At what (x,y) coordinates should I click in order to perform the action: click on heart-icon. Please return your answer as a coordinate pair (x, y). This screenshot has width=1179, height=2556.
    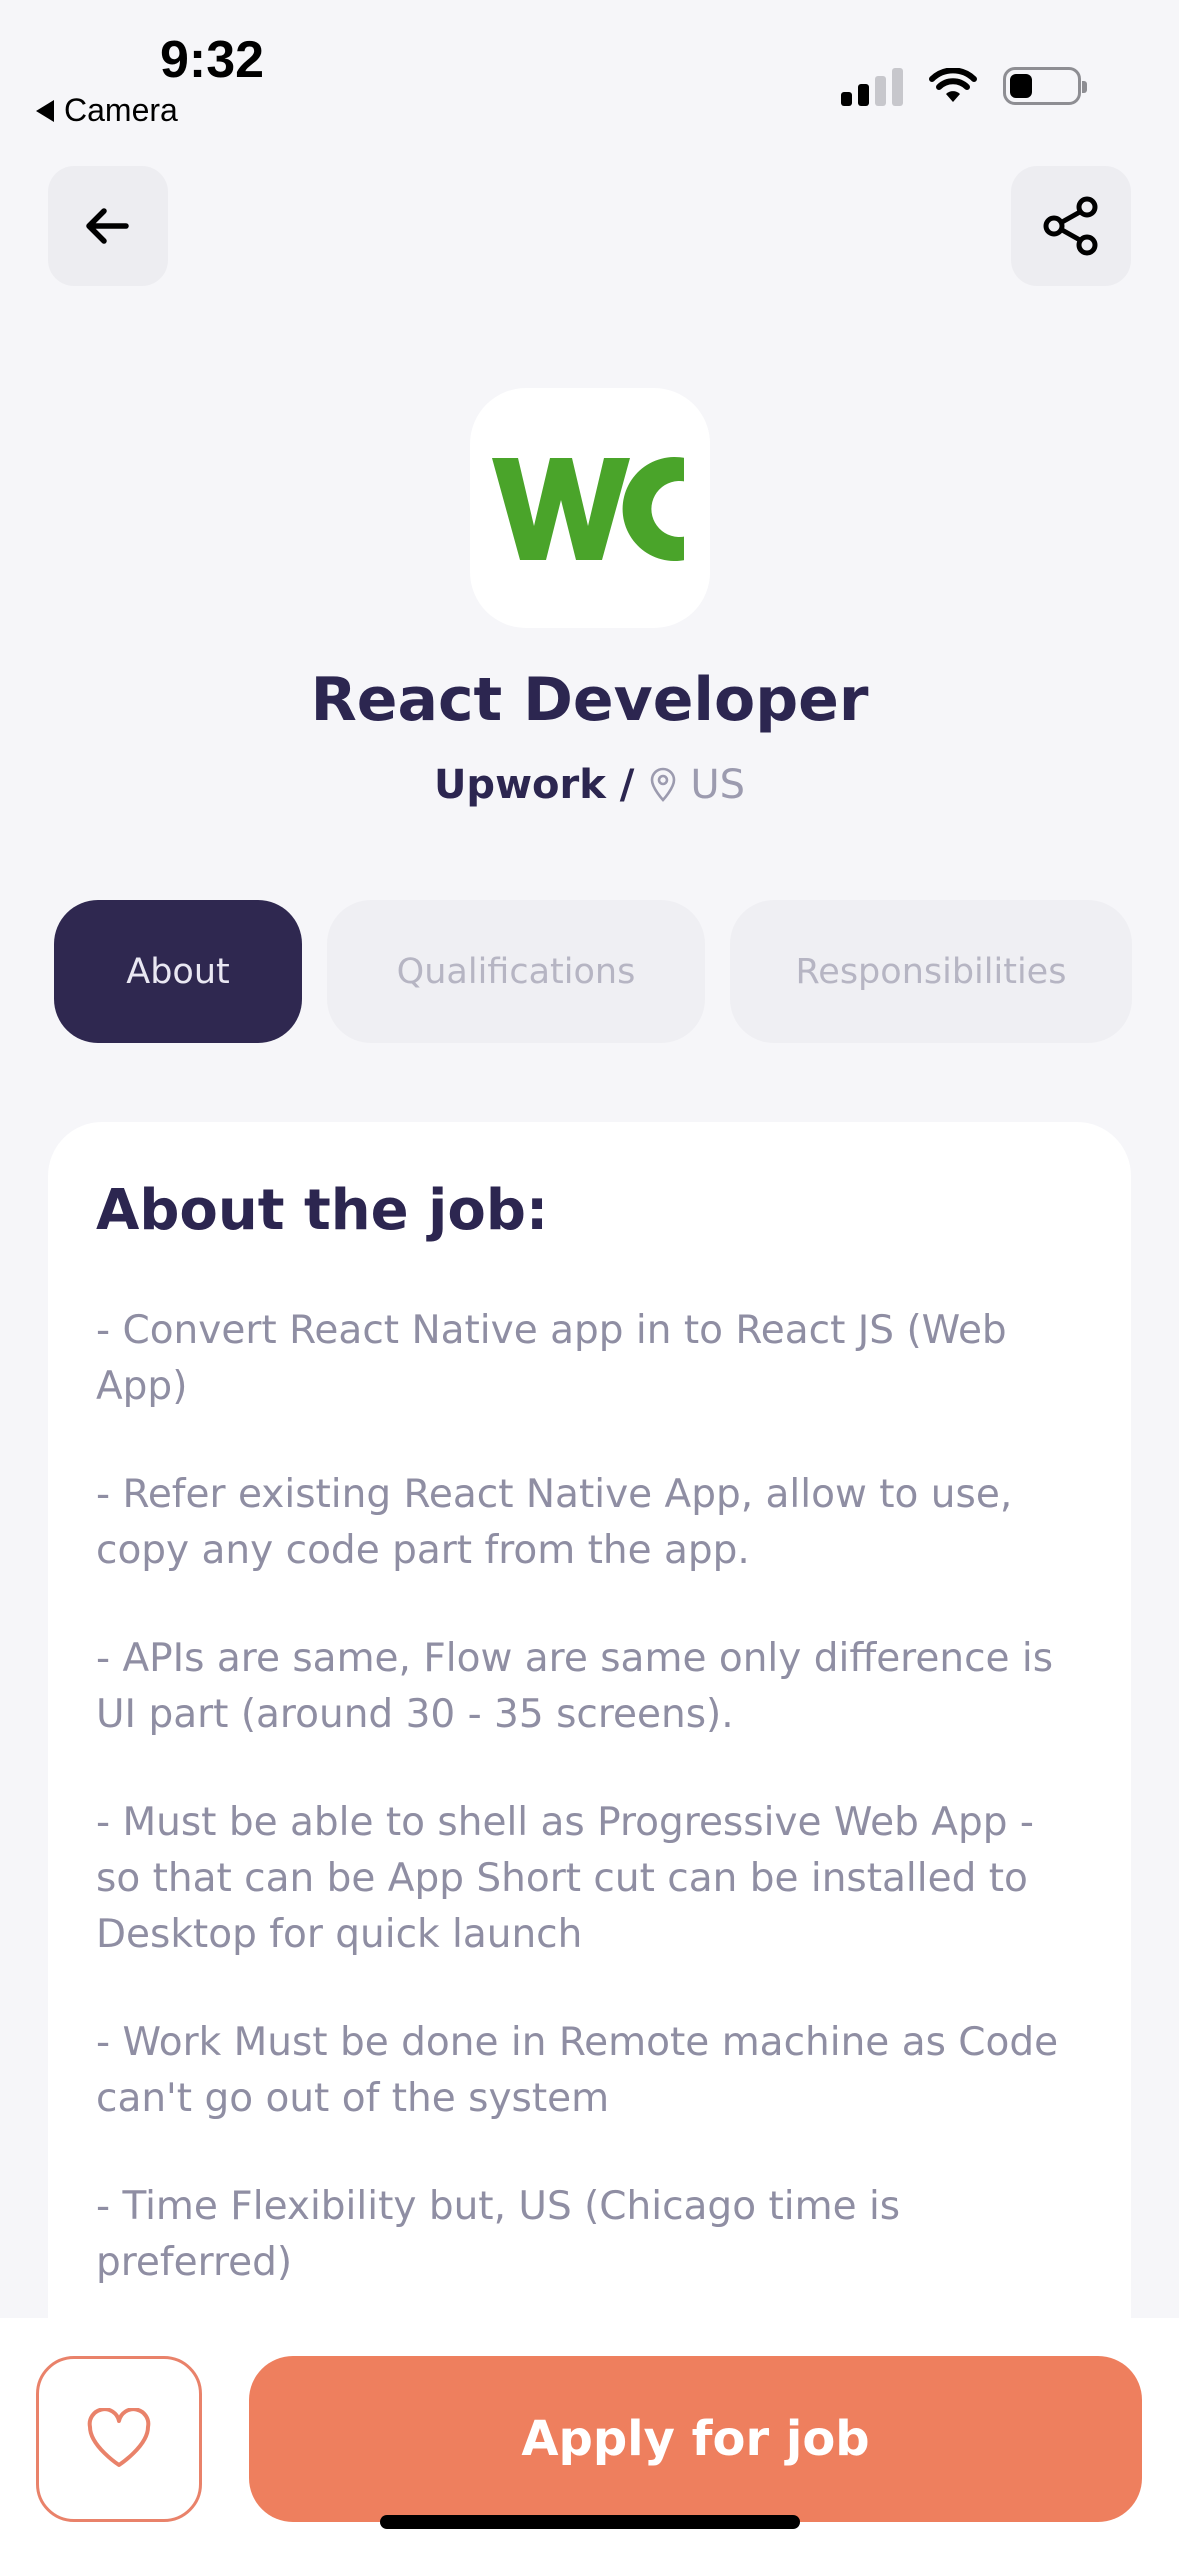
    Looking at the image, I should click on (119, 2437).